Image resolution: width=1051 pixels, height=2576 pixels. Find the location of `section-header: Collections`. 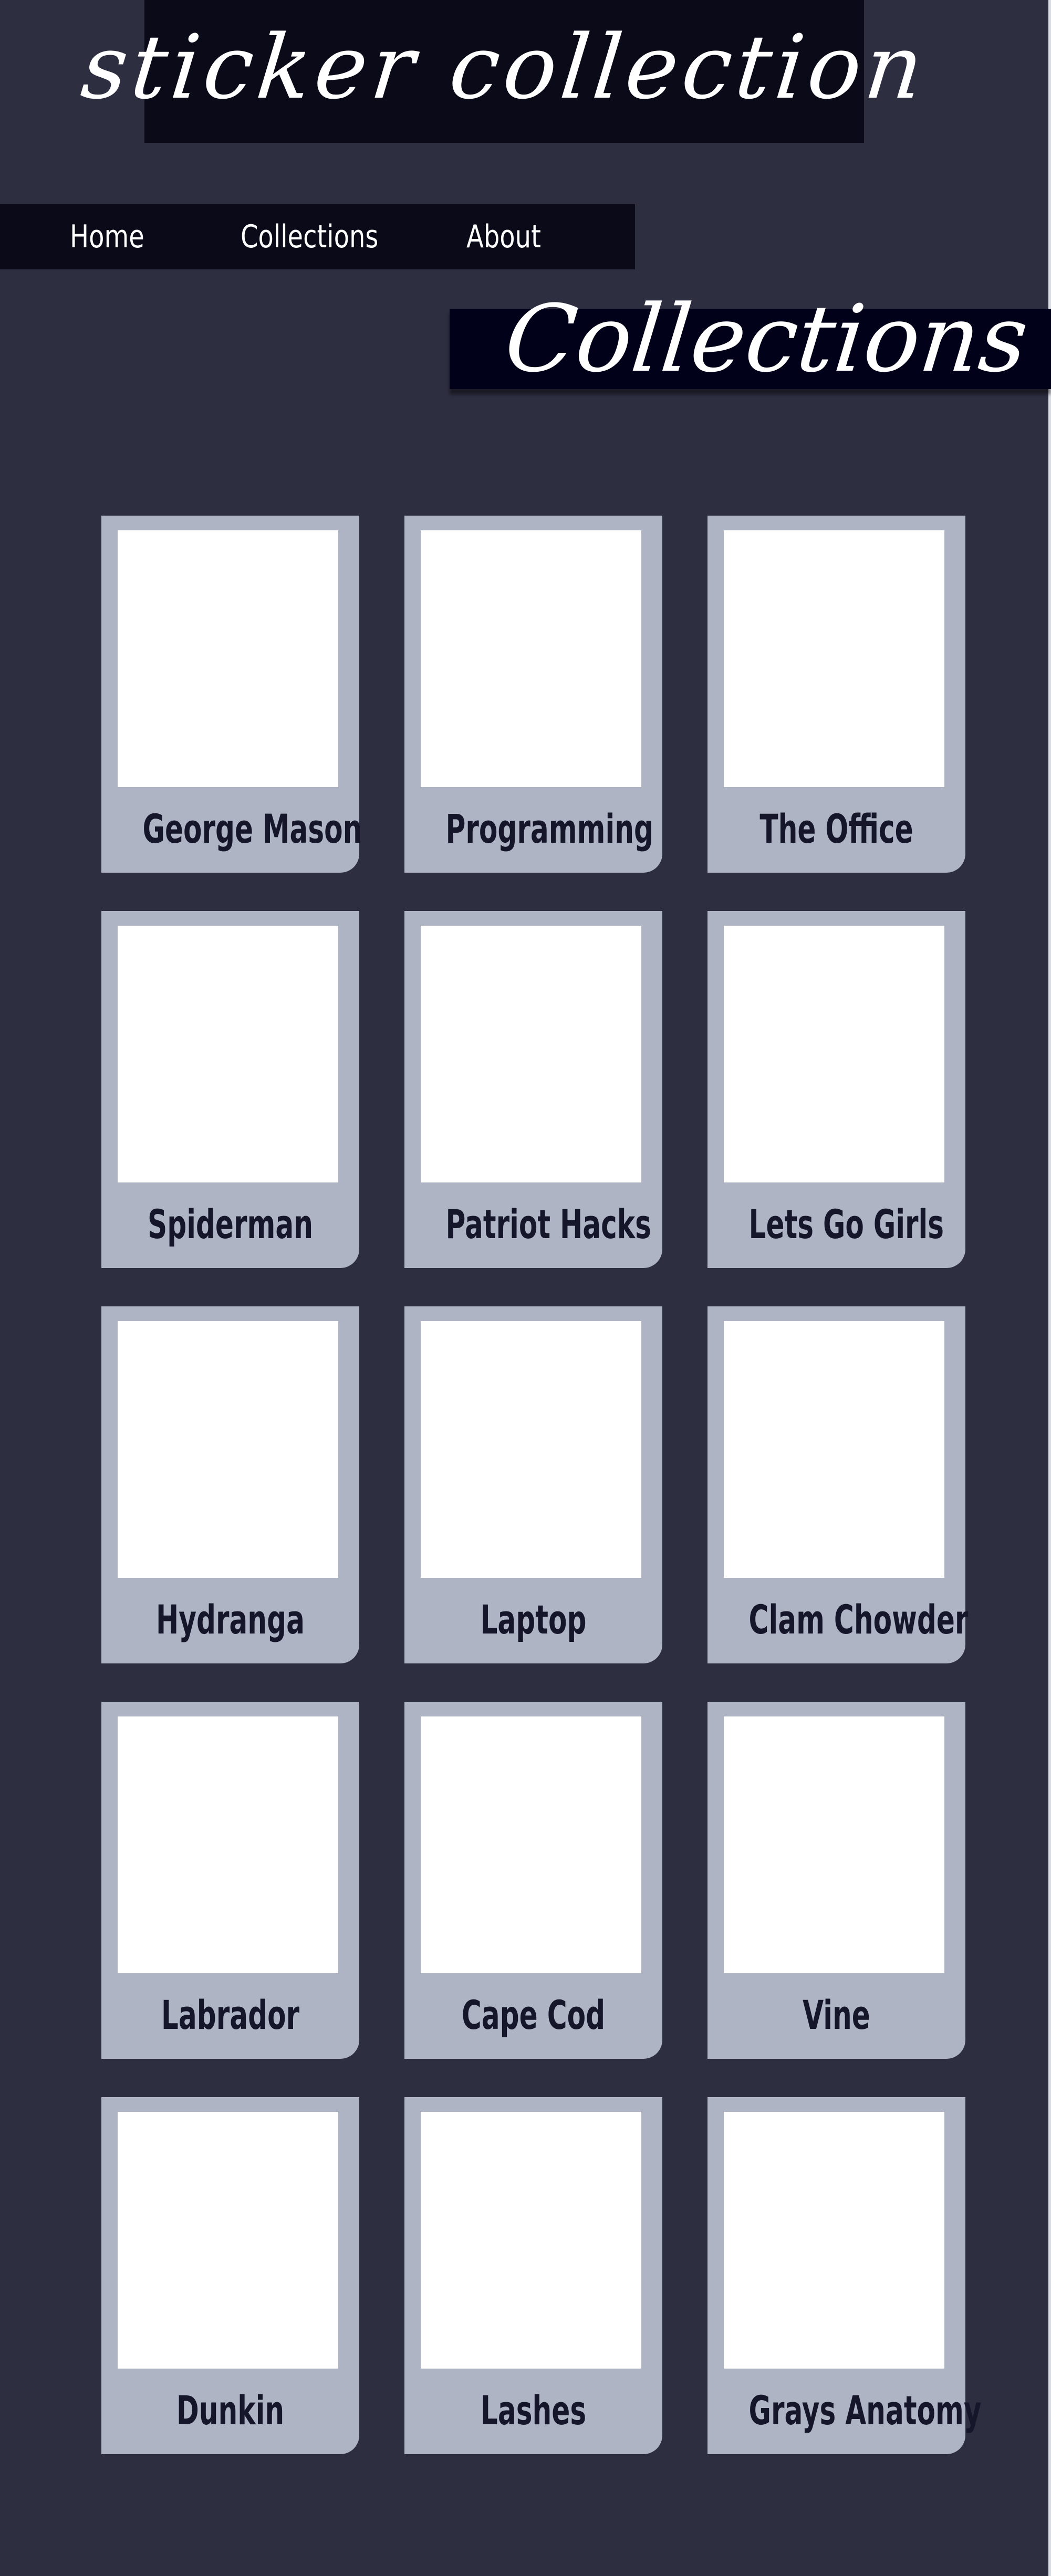

section-header: Collections is located at coordinates (750, 339).